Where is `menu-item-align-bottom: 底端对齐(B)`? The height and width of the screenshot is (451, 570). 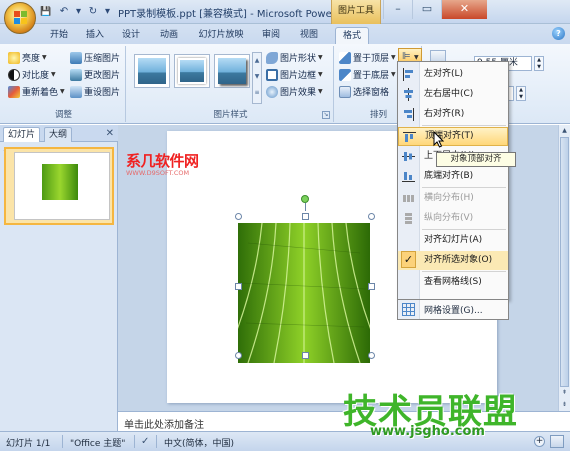 menu-item-align-bottom: 底端对齐(B) is located at coordinates (453, 176).